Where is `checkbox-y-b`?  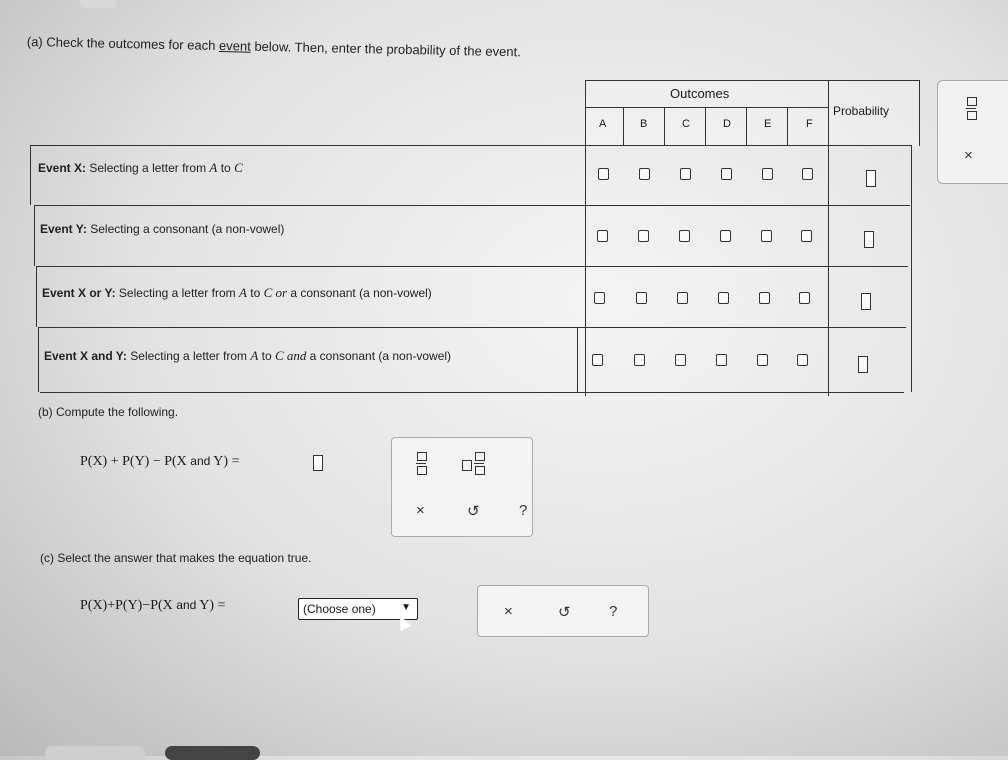
checkbox-y-b is located at coordinates (643, 236).